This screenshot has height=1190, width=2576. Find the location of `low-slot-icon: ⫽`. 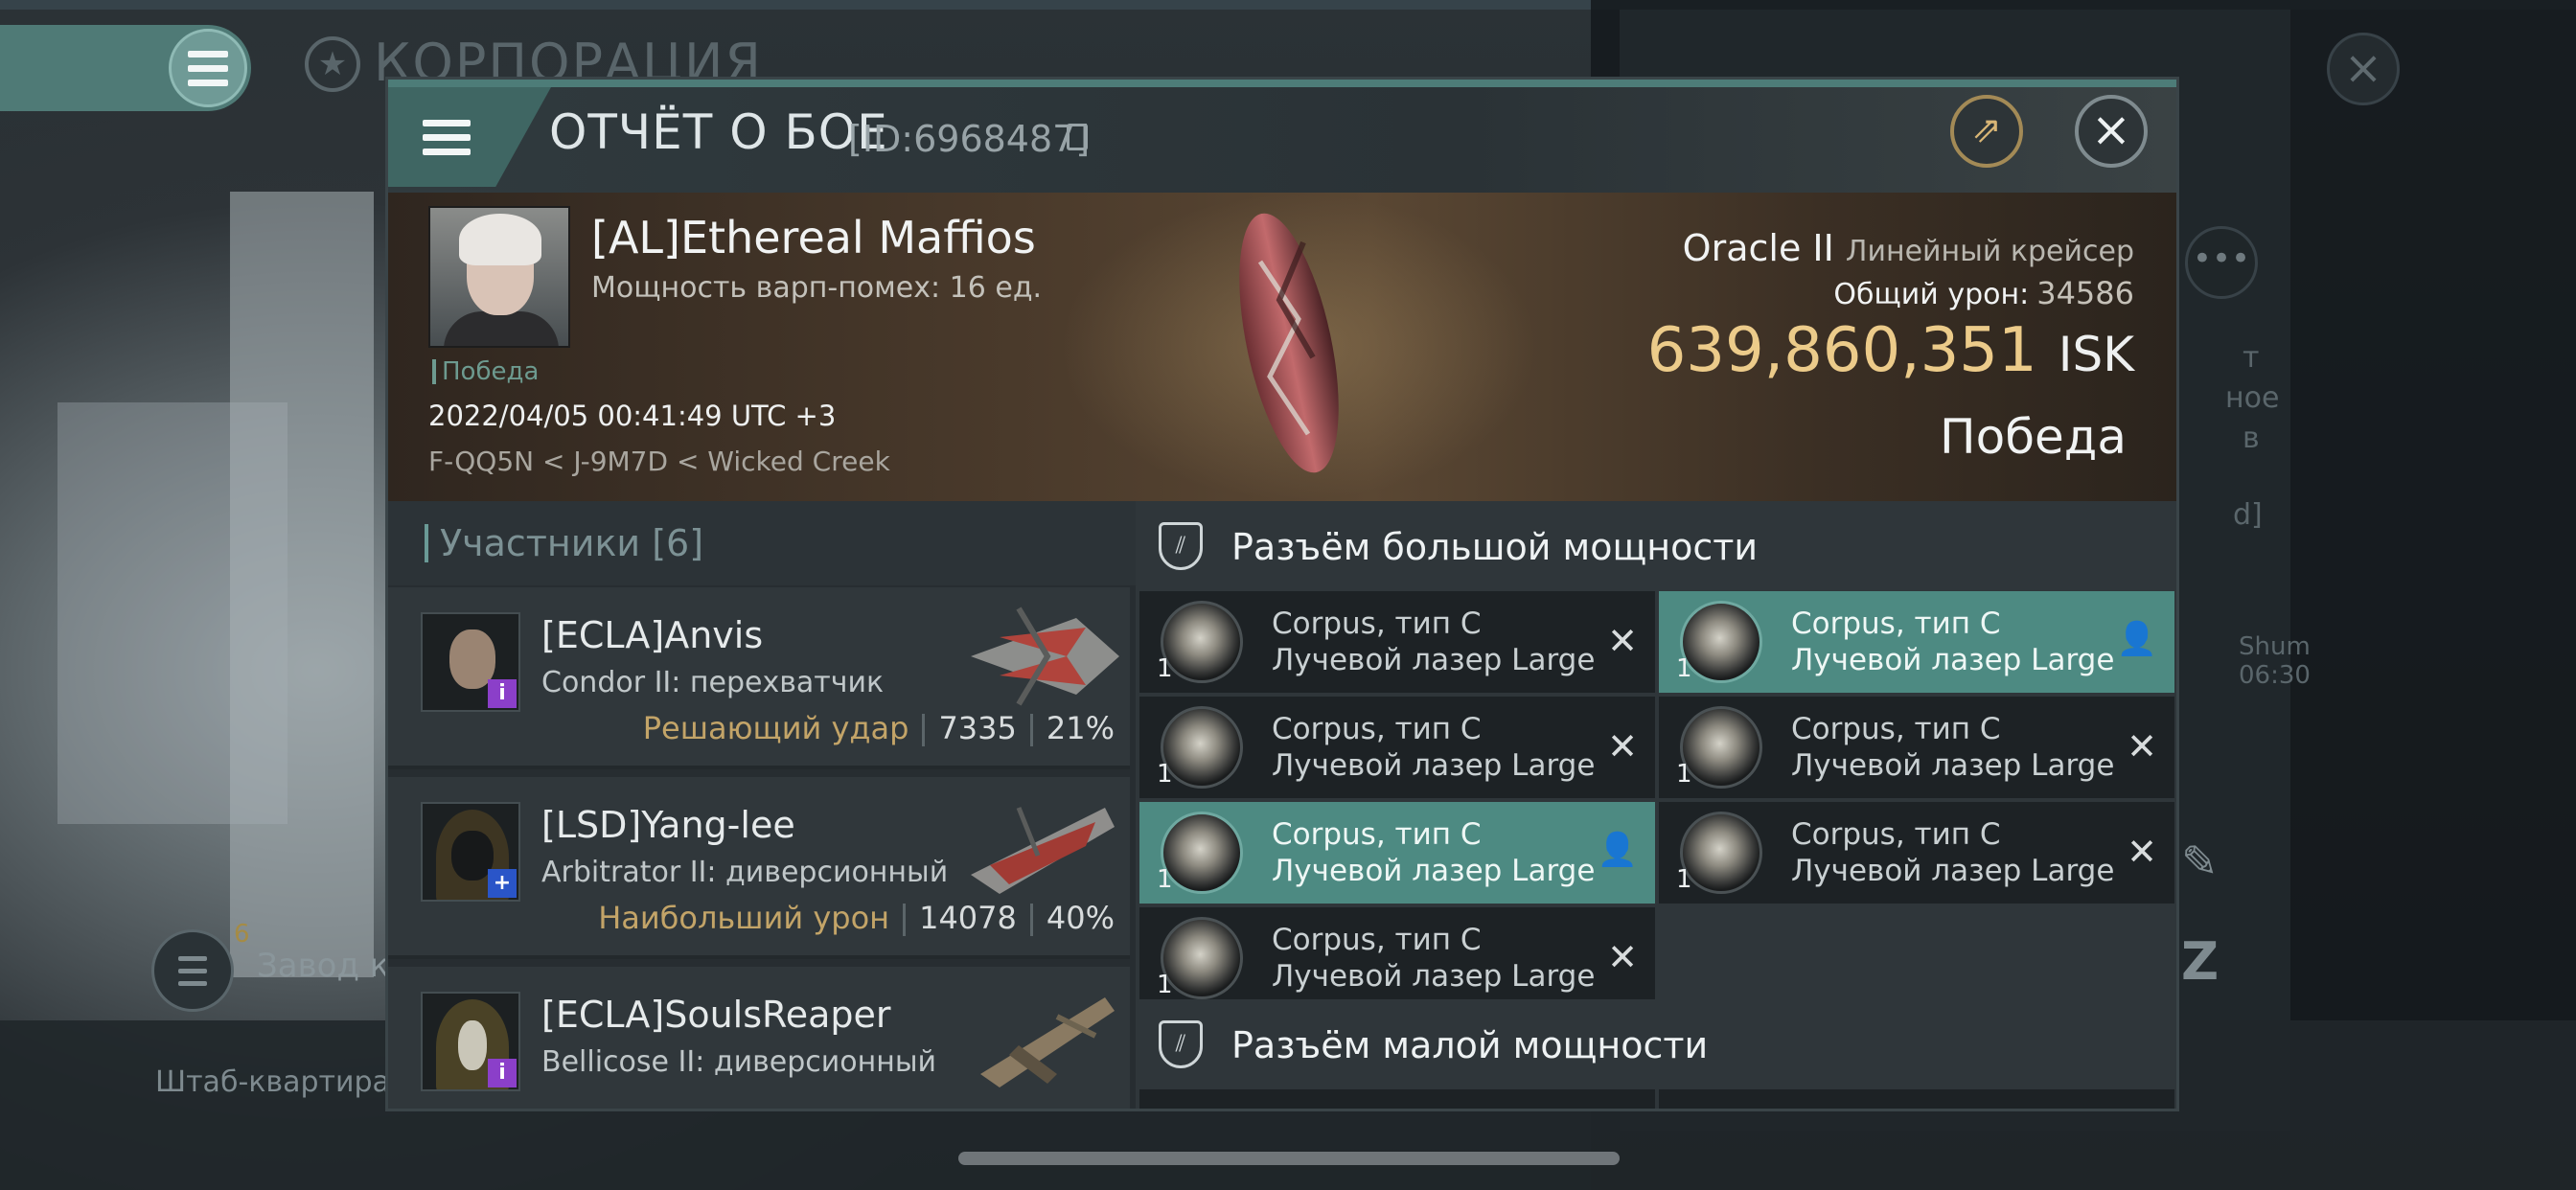

low-slot-icon: ⫽ is located at coordinates (1181, 1044).